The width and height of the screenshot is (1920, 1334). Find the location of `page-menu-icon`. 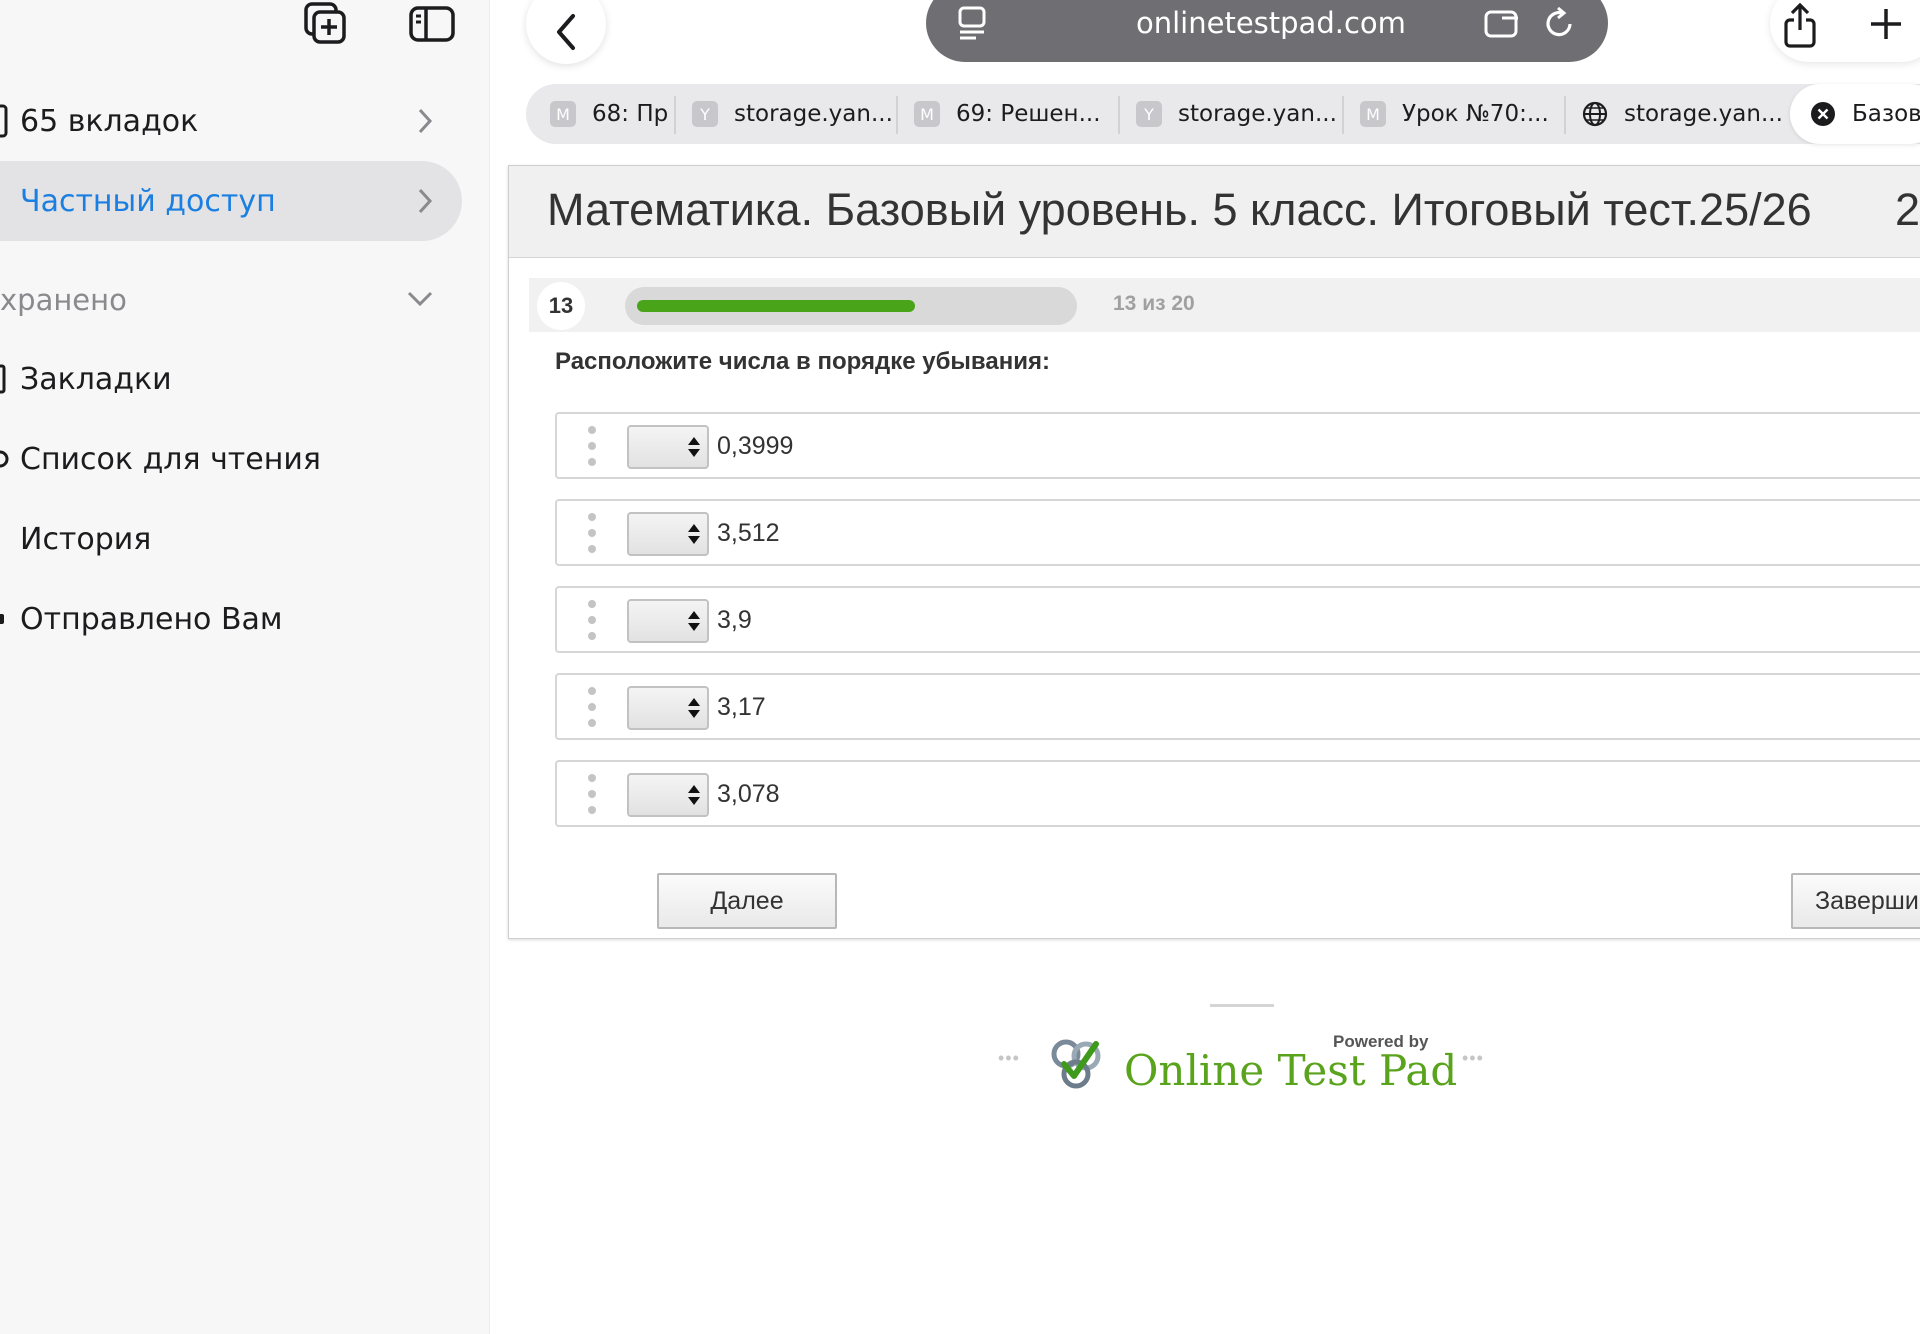

page-menu-icon is located at coordinates (972, 24).